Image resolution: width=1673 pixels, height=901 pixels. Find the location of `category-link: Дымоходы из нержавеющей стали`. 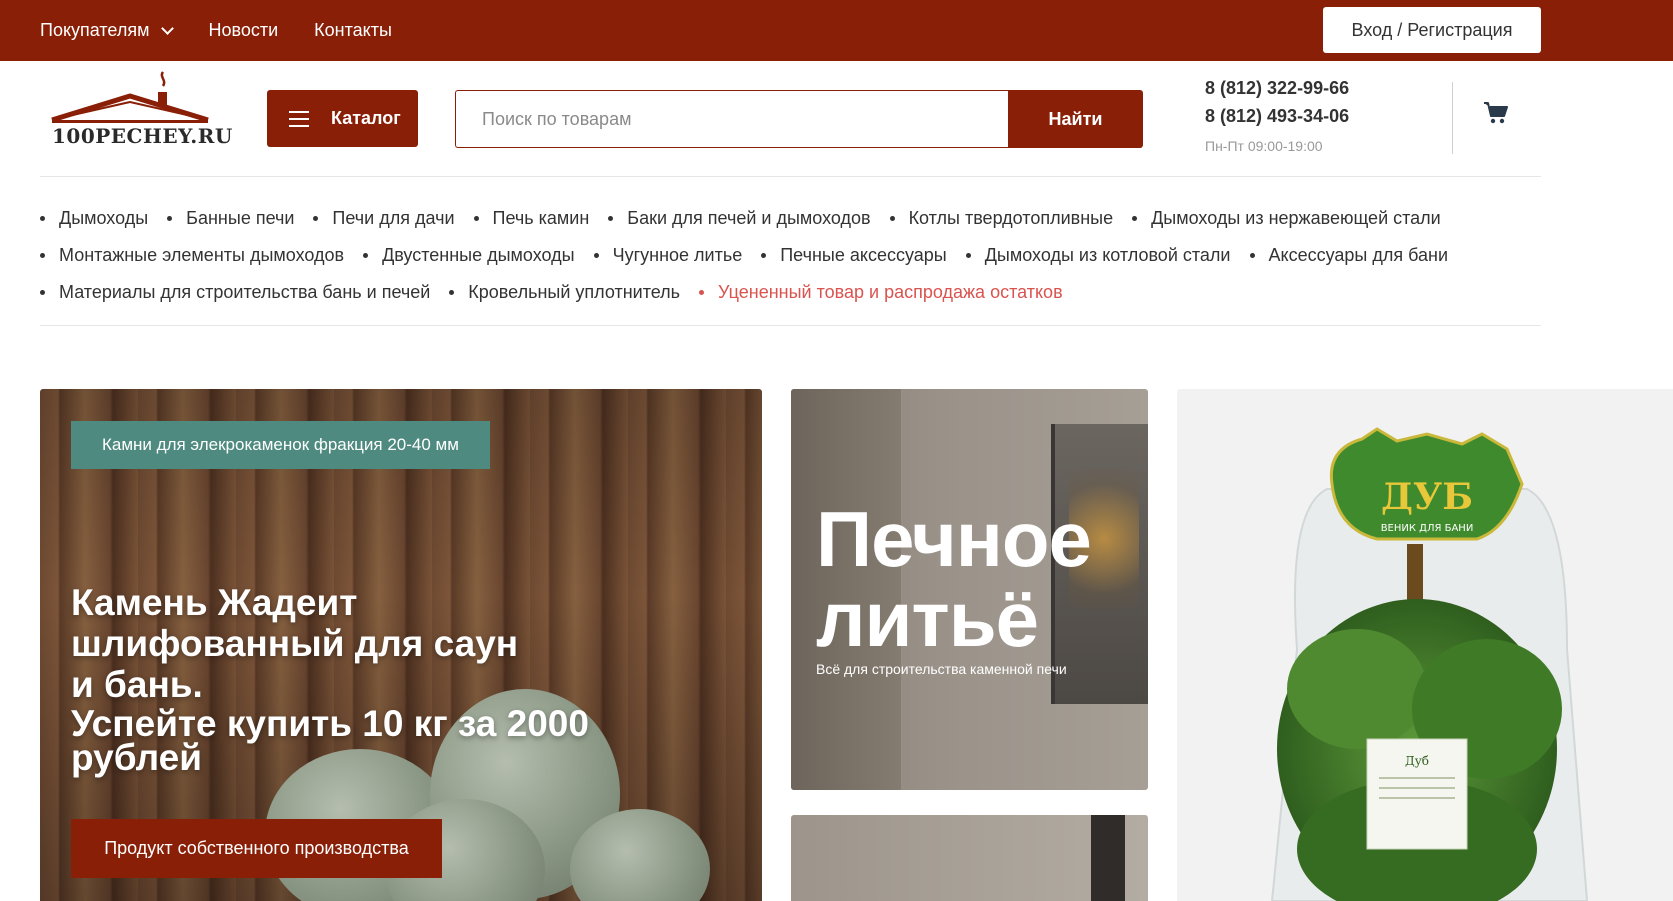

category-link: Дымоходы из нержавеющей стали is located at coordinates (1286, 218).